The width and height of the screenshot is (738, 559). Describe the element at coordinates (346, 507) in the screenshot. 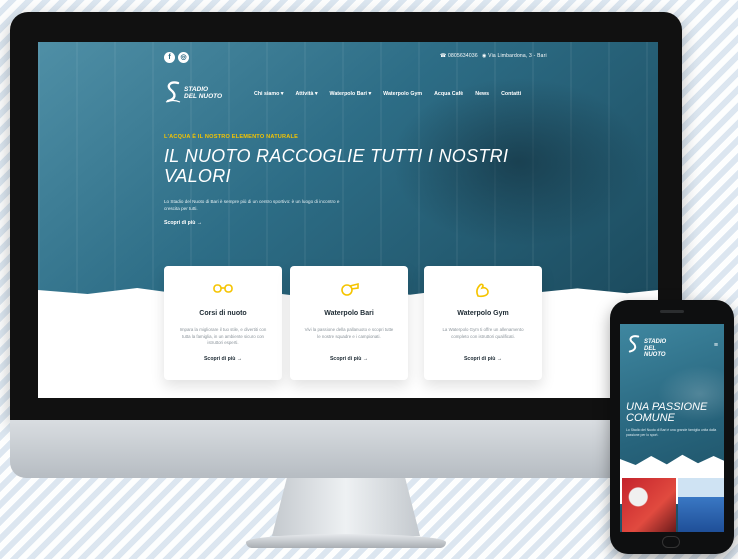

I see `monitor-stand` at that location.